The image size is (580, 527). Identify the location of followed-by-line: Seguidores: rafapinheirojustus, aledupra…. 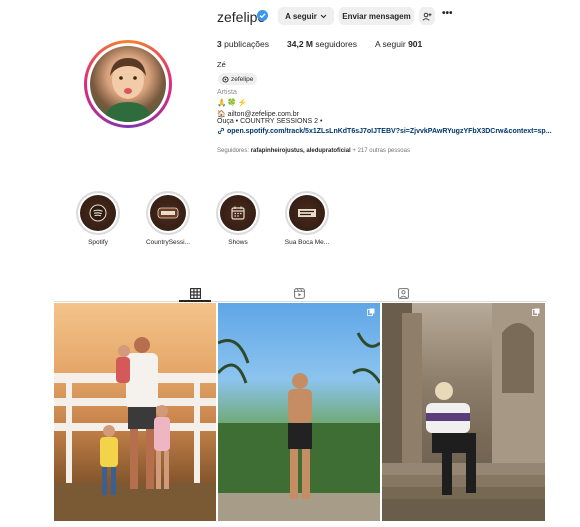
(313, 151).